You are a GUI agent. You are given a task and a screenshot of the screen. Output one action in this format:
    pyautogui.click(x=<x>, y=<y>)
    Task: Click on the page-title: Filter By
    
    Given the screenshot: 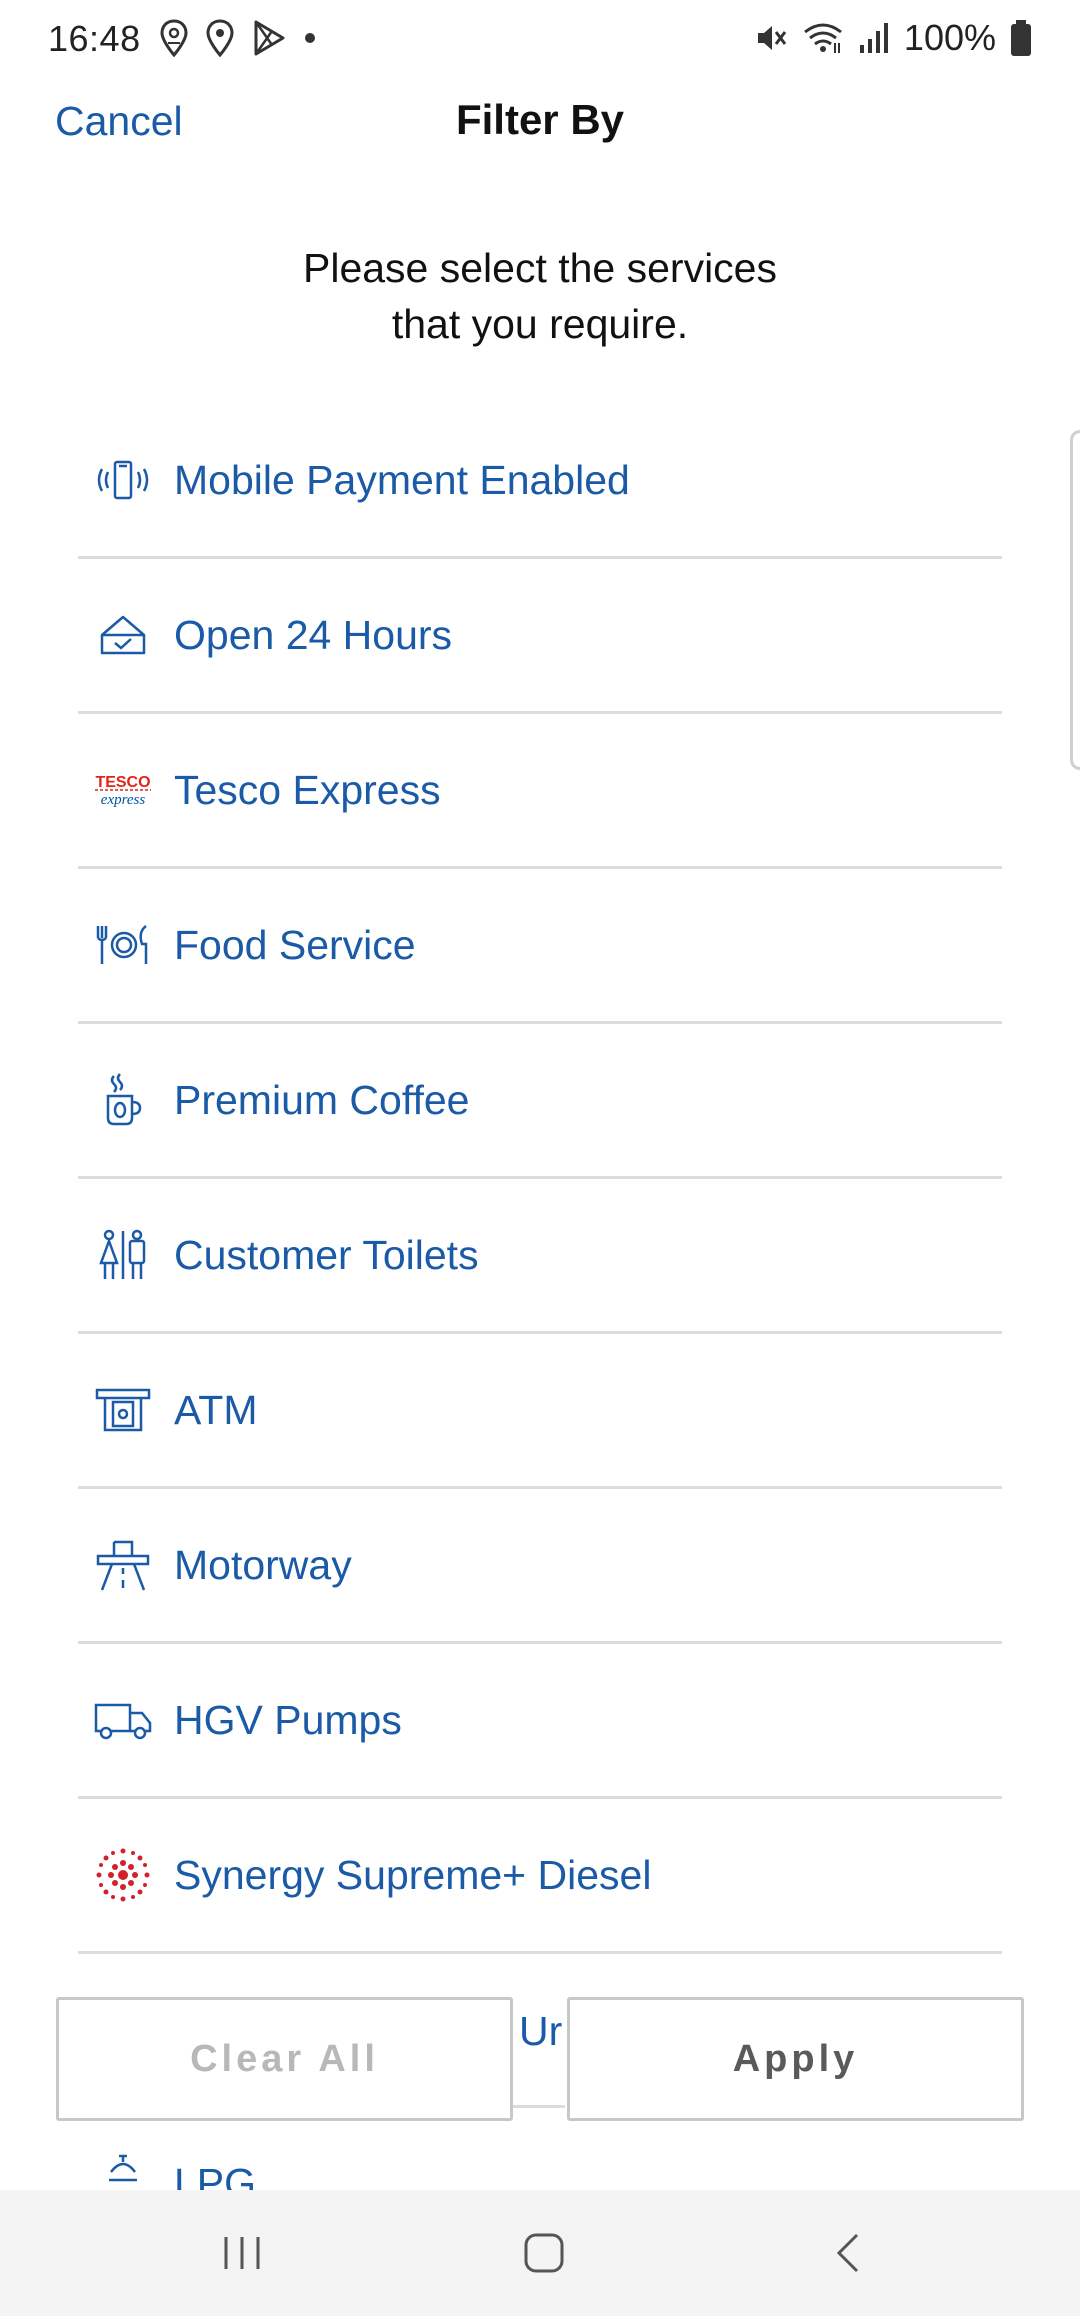 What is the action you would take?
    pyautogui.click(x=540, y=119)
    